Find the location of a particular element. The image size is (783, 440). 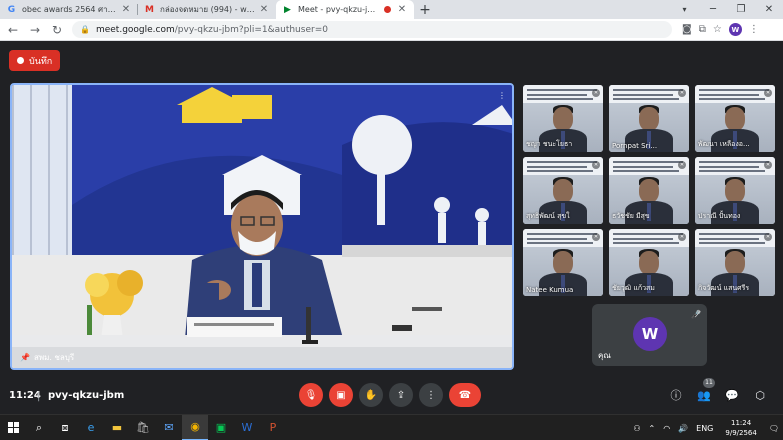

participant-name: ชญา ชนะโยธา is located at coordinates (549, 144).